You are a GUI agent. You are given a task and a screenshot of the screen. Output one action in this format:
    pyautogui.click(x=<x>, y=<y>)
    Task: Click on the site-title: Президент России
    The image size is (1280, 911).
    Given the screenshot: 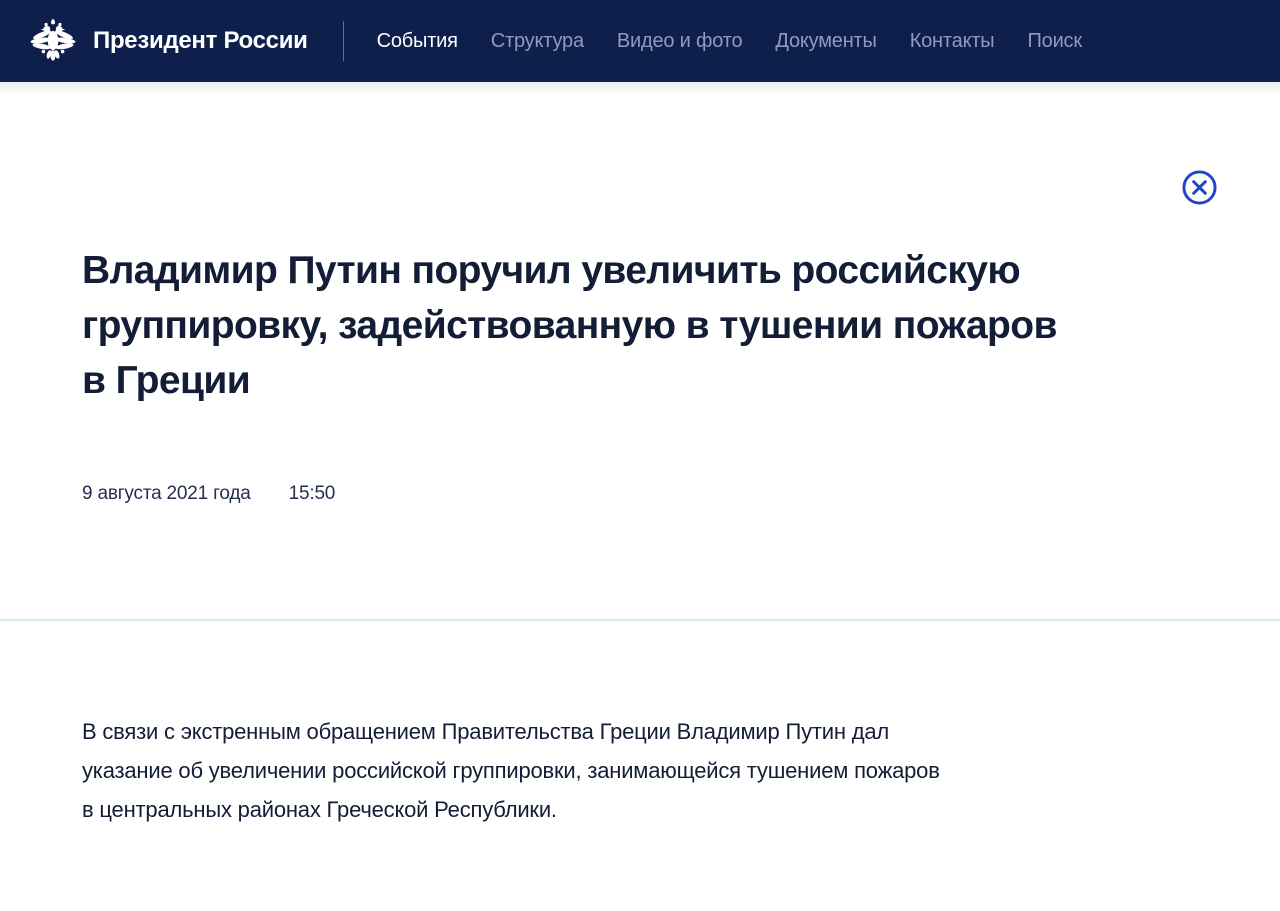 What is the action you would take?
    pyautogui.click(x=200, y=41)
    